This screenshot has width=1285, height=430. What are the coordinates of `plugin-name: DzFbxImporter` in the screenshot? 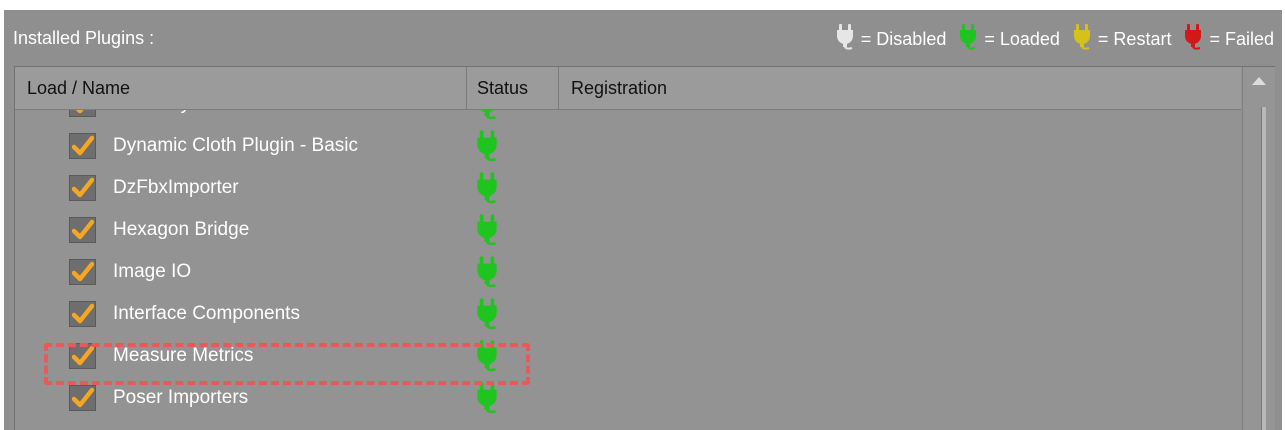 It's located at (176, 187).